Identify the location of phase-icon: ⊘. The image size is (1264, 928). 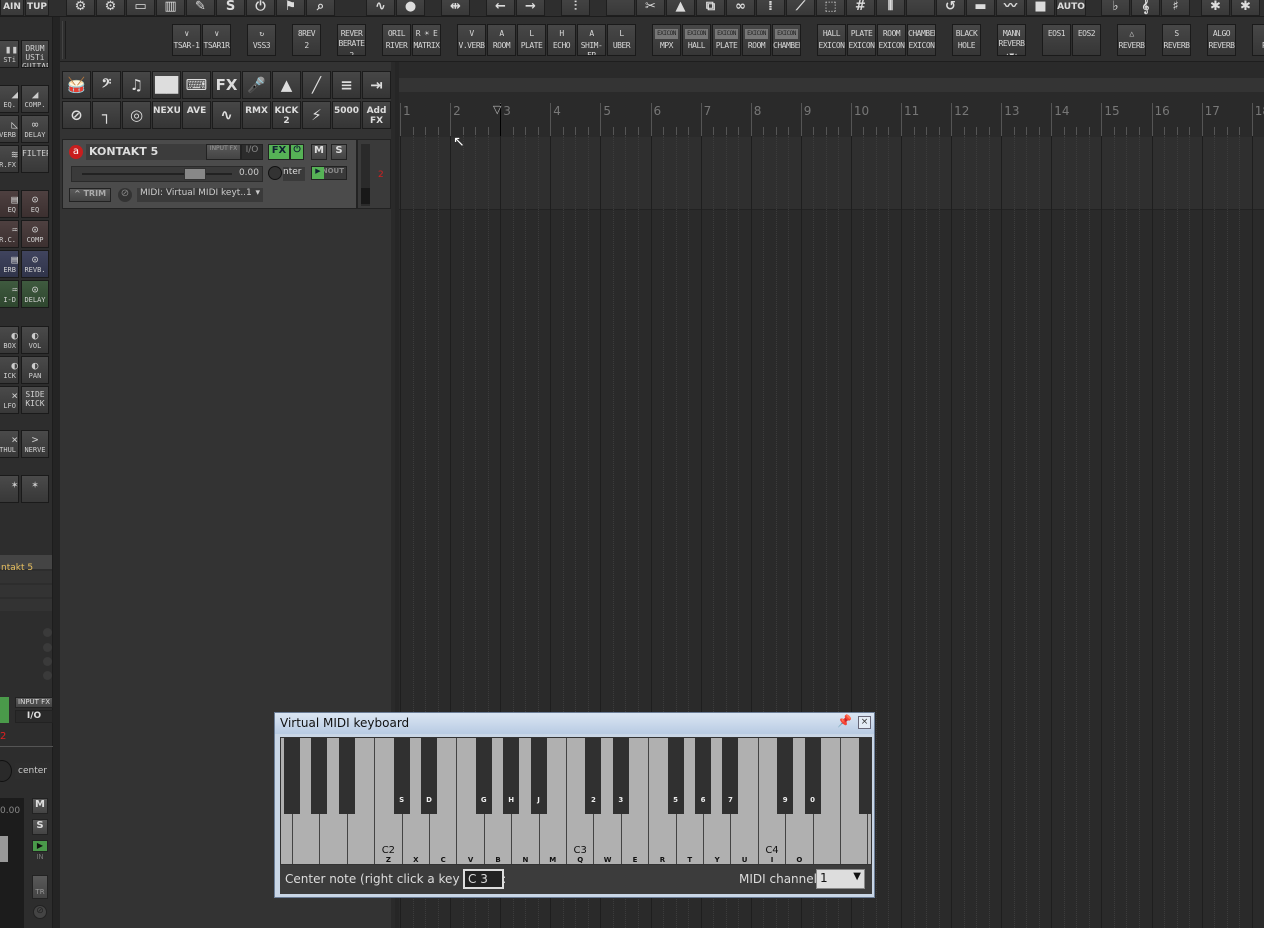
(40, 912).